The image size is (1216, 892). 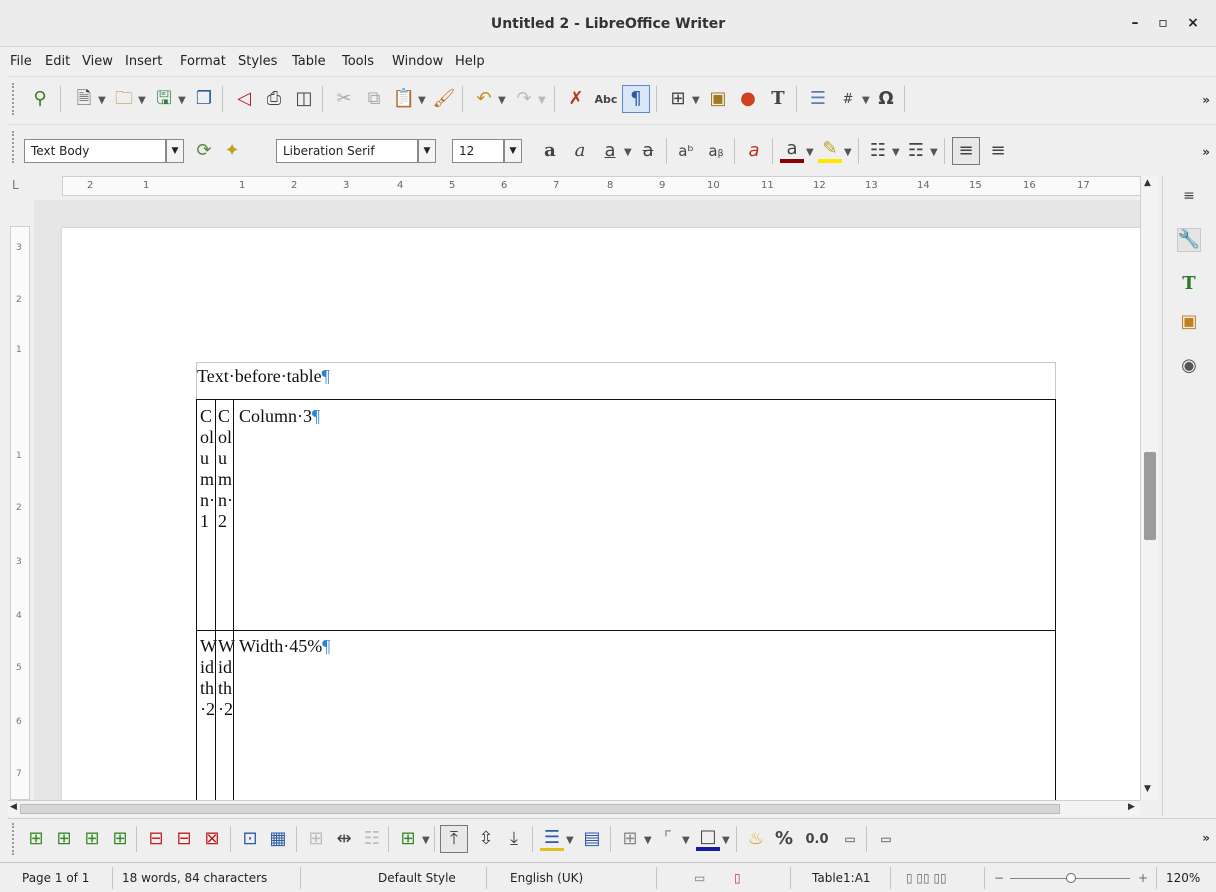 I want to click on maximize-button: ▫, so click(x=1163, y=23).